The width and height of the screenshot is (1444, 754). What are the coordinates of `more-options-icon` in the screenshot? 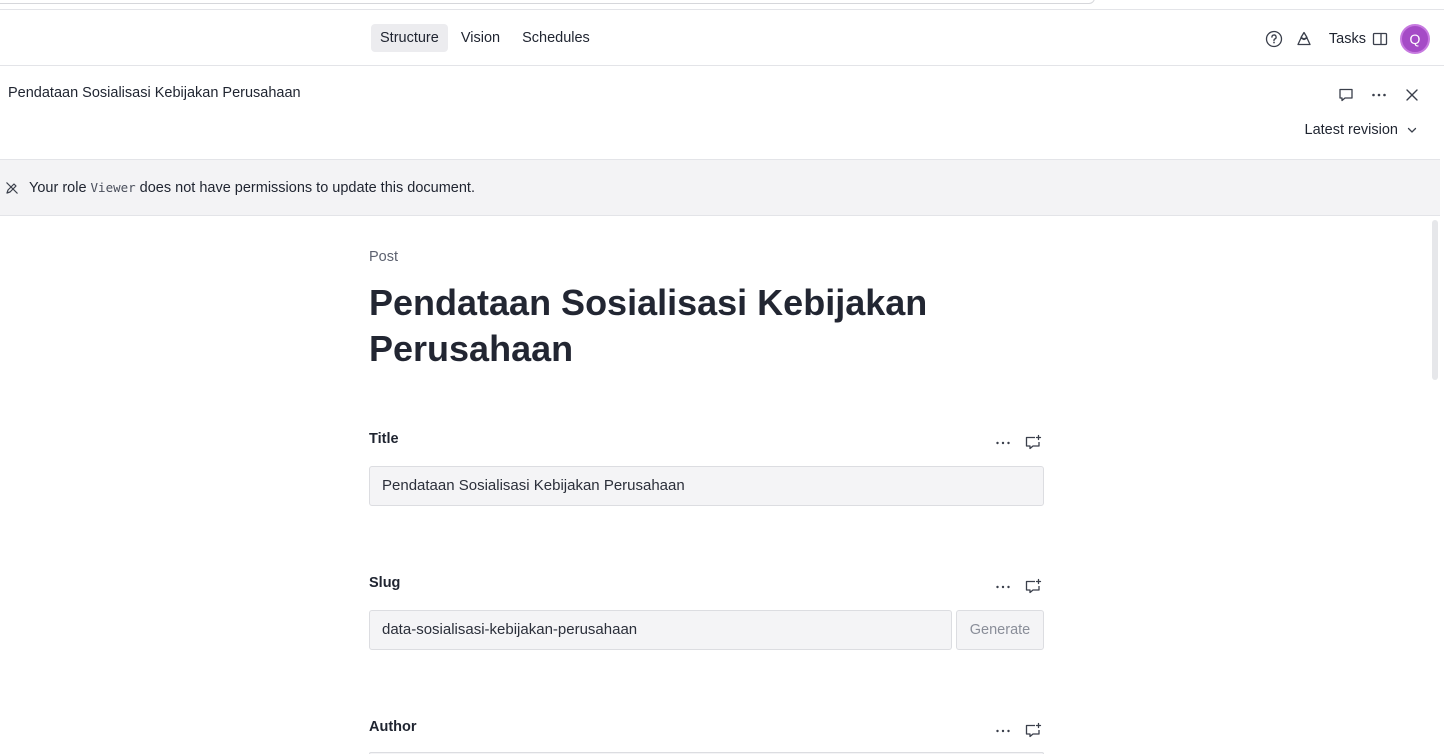 It's located at (1379, 95).